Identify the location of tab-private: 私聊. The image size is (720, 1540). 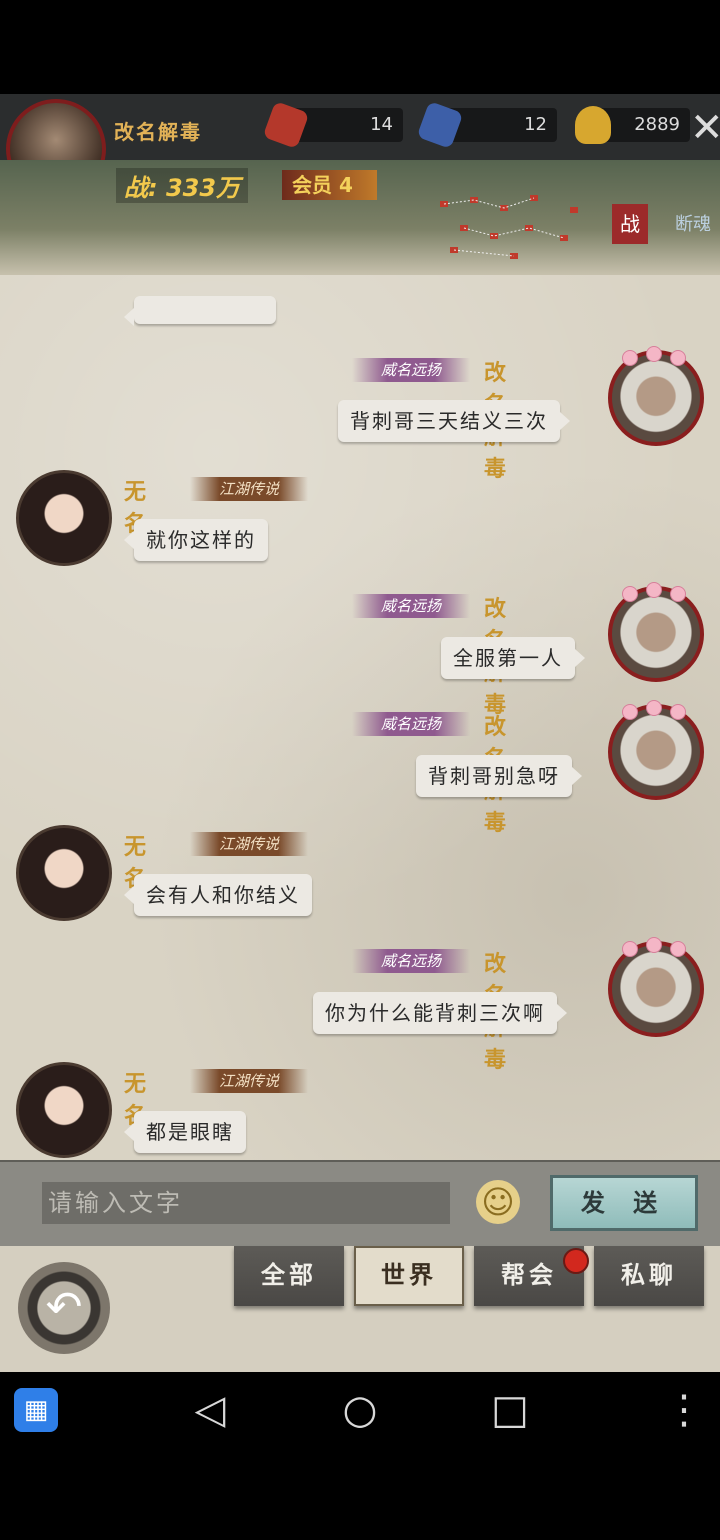
(649, 1276).